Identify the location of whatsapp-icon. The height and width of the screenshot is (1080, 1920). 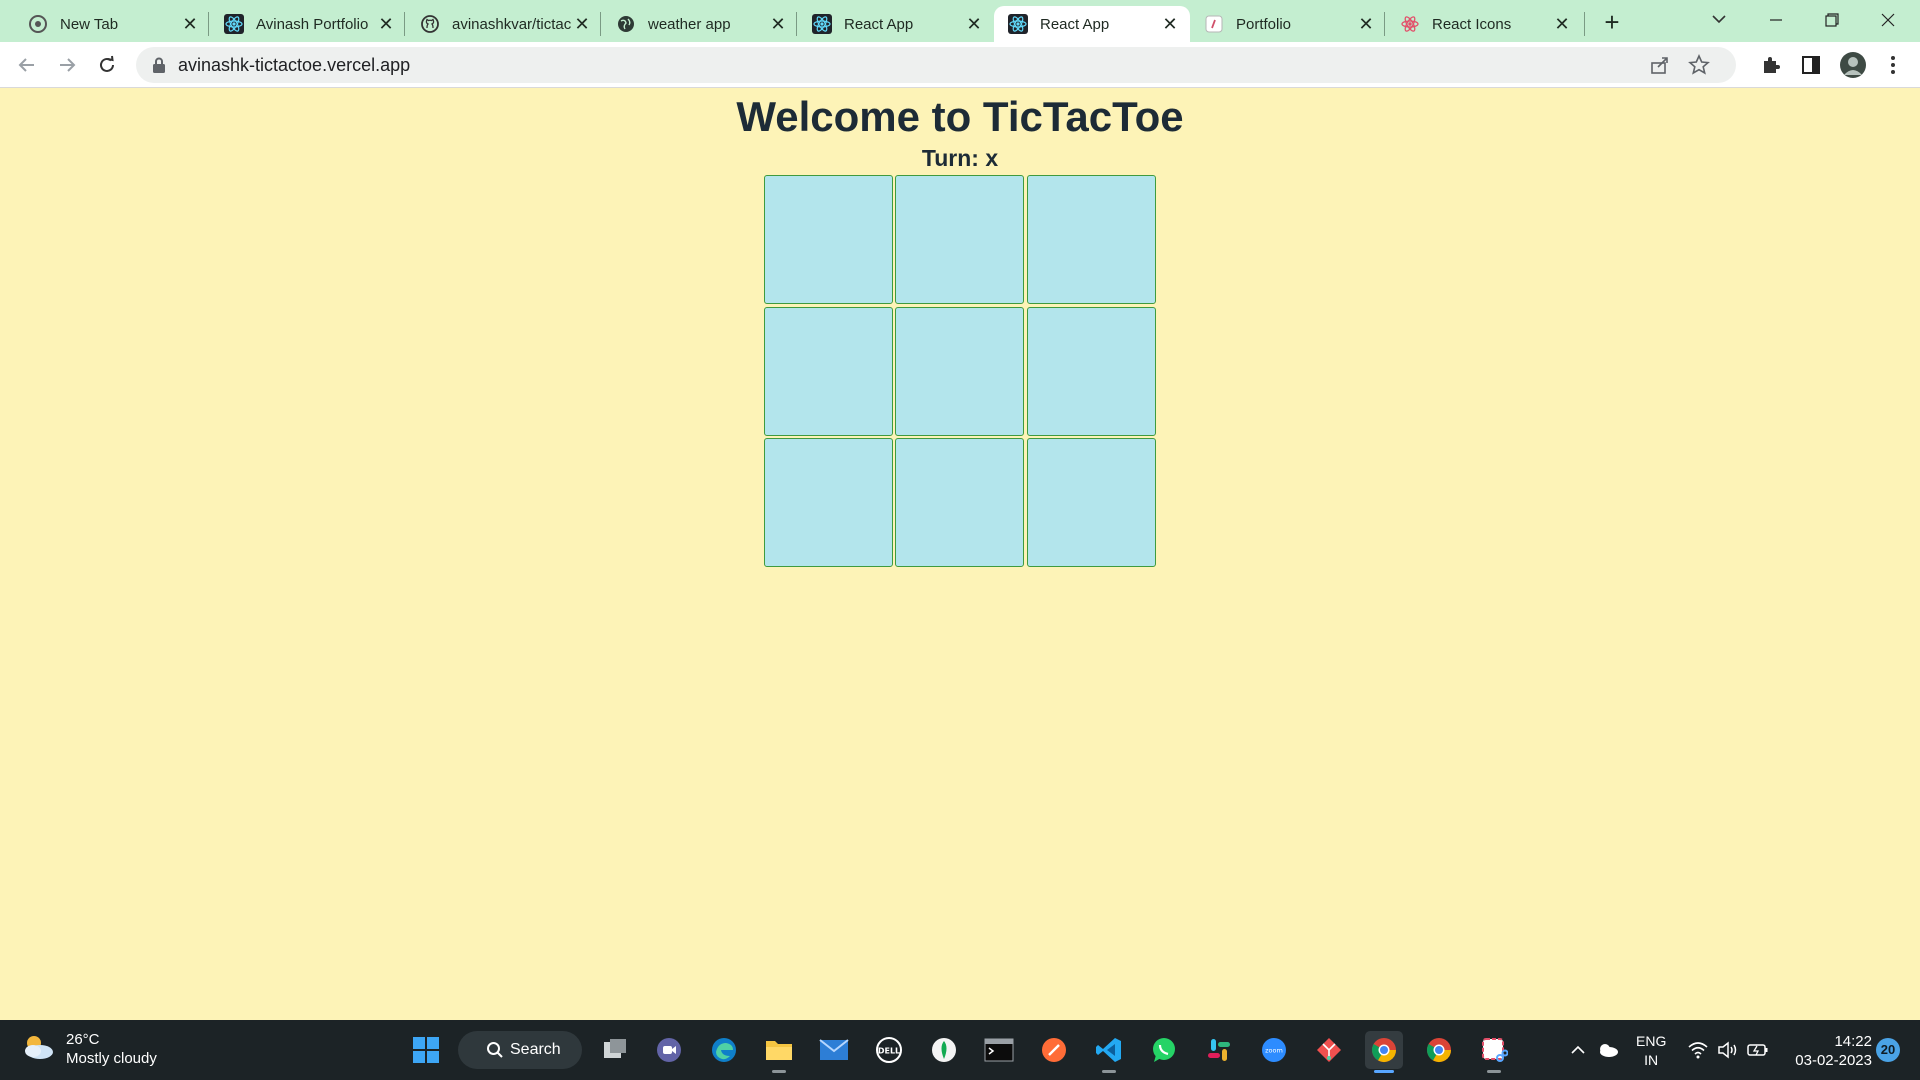
(1164, 1050).